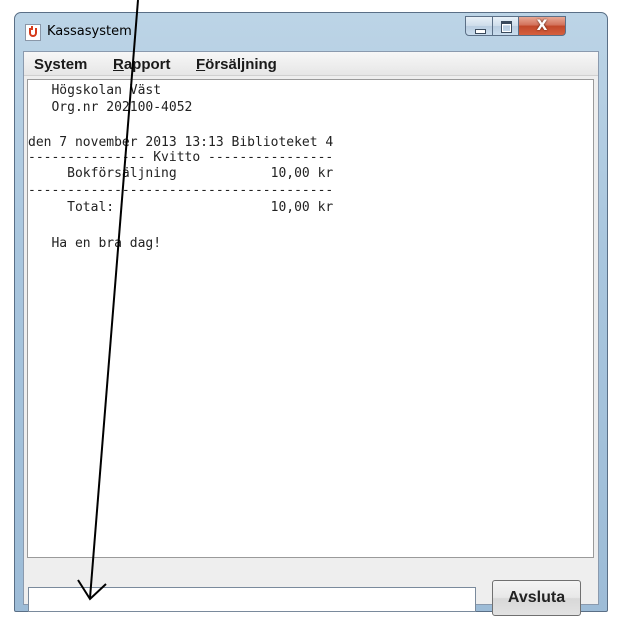  What do you see at coordinates (110, 107) in the screenshot?
I see `receipt-line: Org.nr 202100-4052` at bounding box center [110, 107].